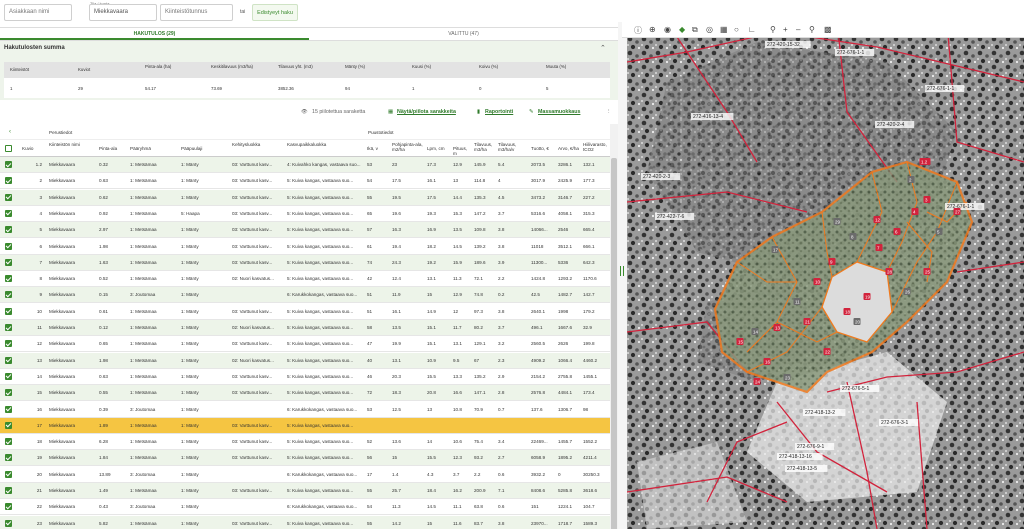 Image resolution: width=1024 pixels, height=529 pixels. I want to click on show-hide-columns-link: Näytä/piilota sarakkeita, so click(426, 112).